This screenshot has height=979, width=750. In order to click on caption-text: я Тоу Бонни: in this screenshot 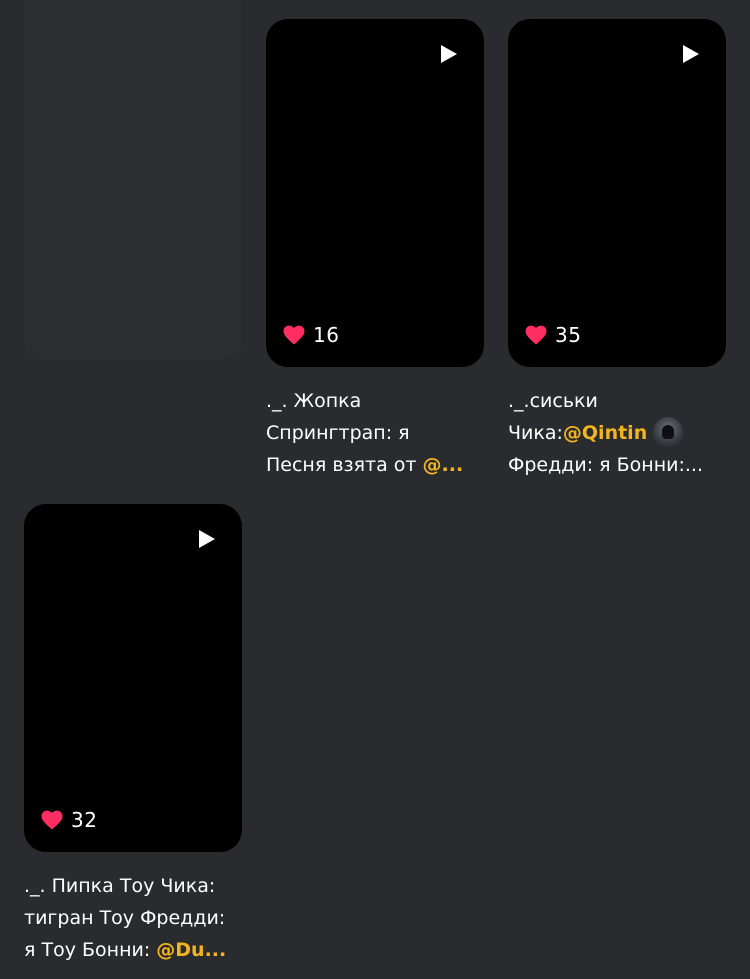, I will do `click(90, 950)`.